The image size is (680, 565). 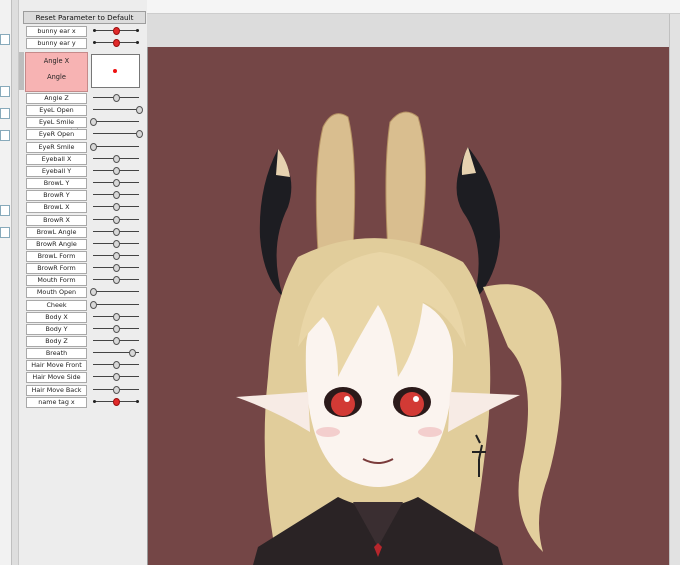 I want to click on parameter-row: BrowL Form, so click(x=83, y=256).